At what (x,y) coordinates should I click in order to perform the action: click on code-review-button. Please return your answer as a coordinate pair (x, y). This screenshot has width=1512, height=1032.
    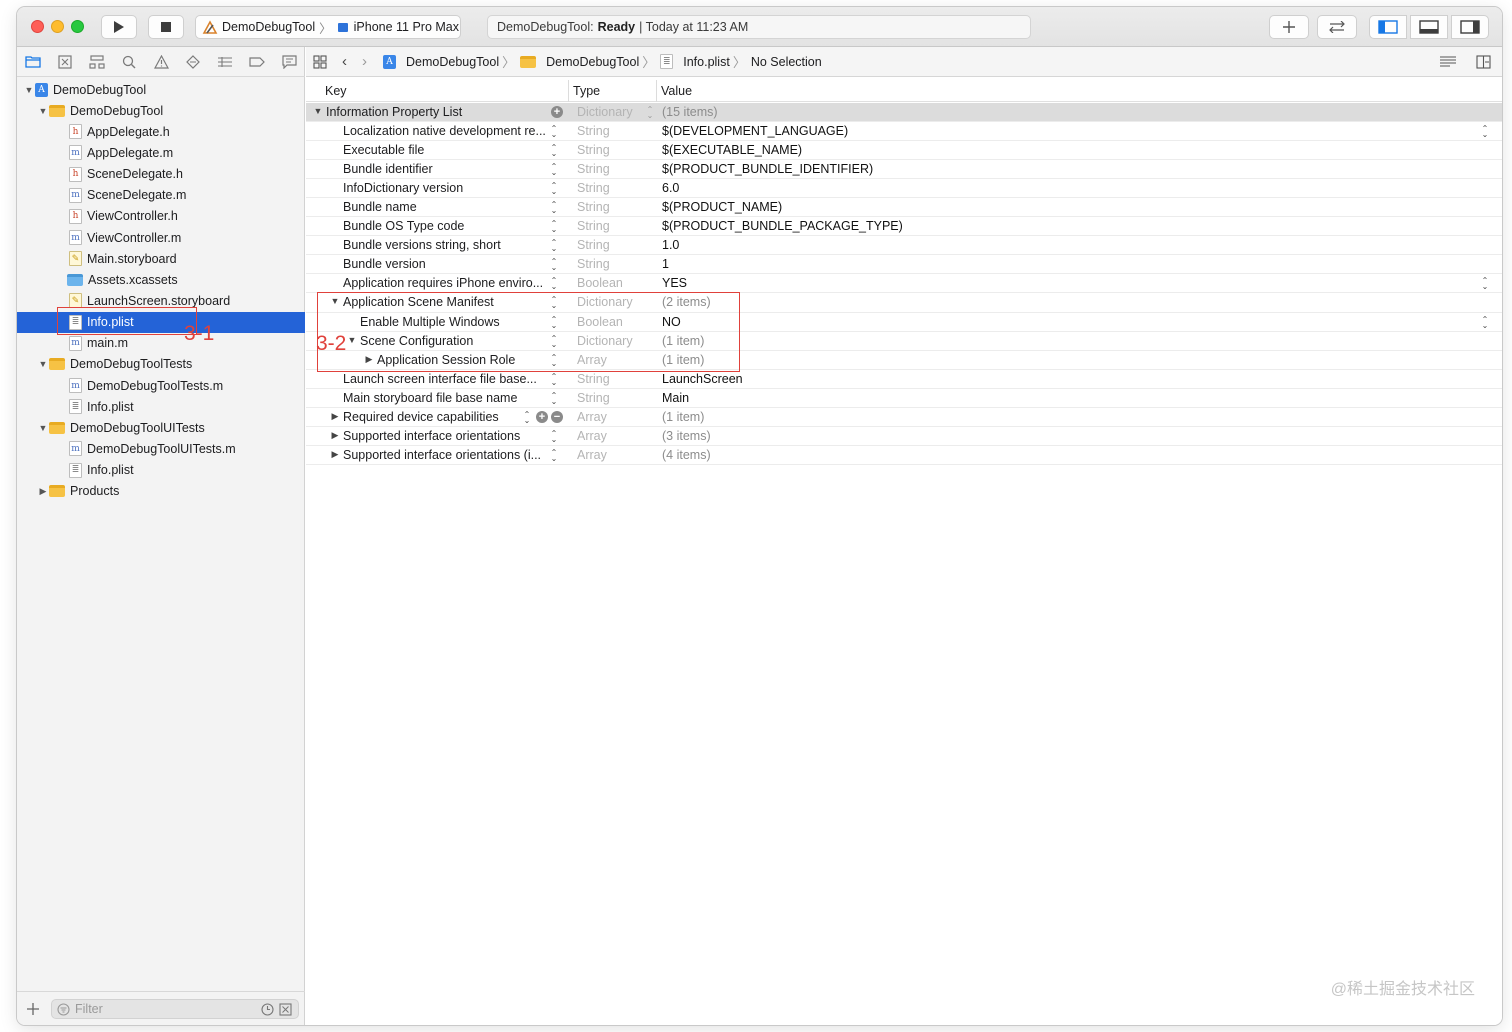
    Looking at the image, I should click on (1337, 27).